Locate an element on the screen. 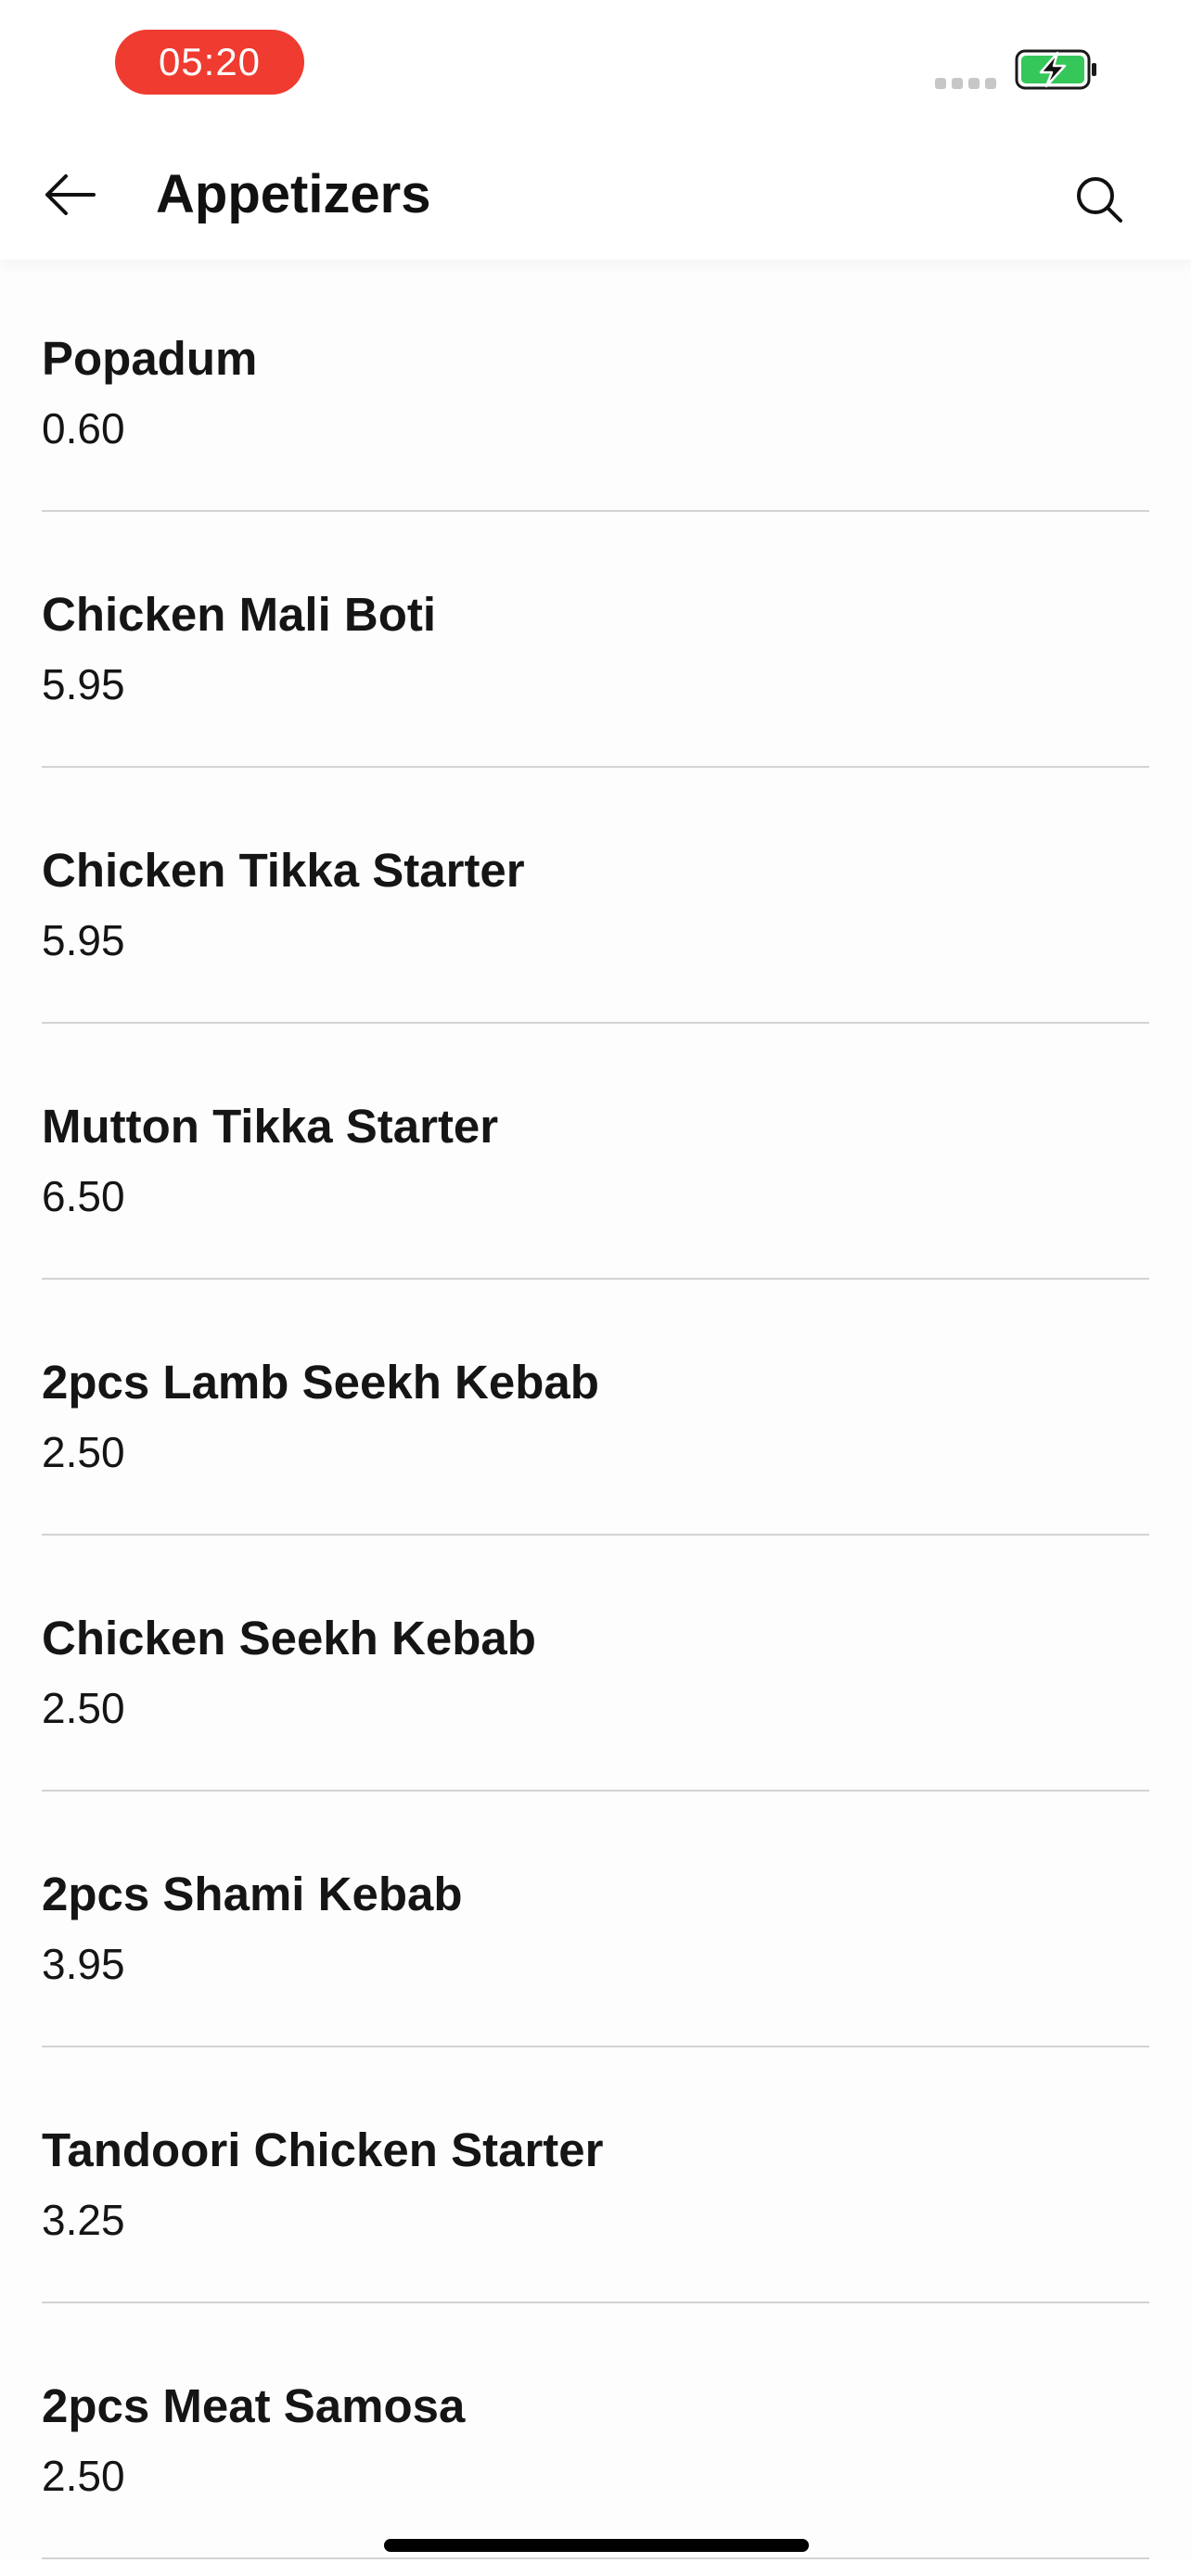 The width and height of the screenshot is (1191, 2576). arrow-left-icon is located at coordinates (70, 194).